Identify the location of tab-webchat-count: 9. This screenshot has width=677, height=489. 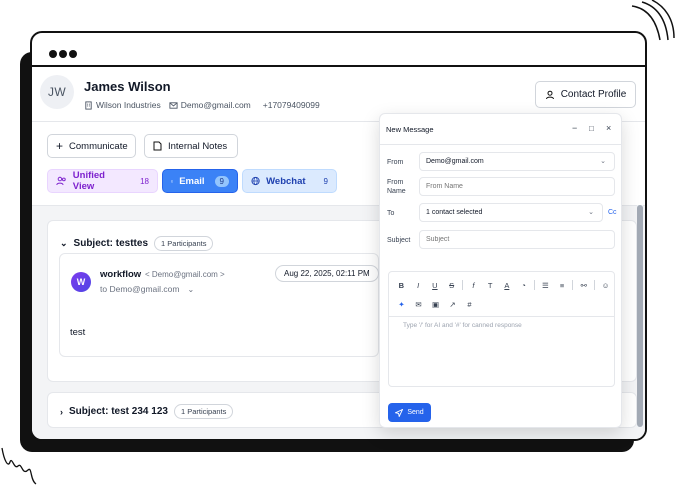
(325, 181).